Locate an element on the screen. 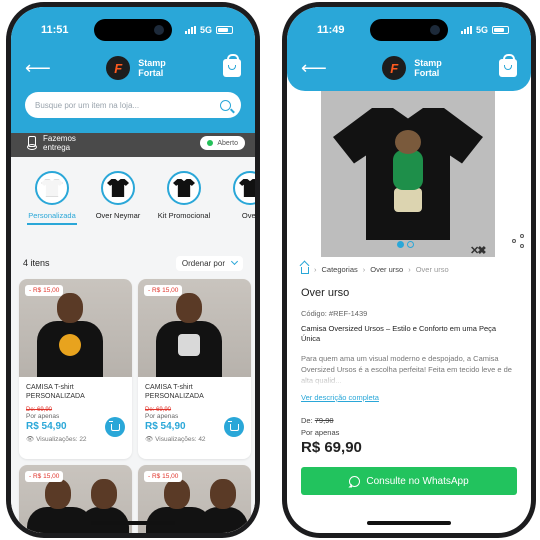  old-price-value: 79,90 is located at coordinates (324, 420).